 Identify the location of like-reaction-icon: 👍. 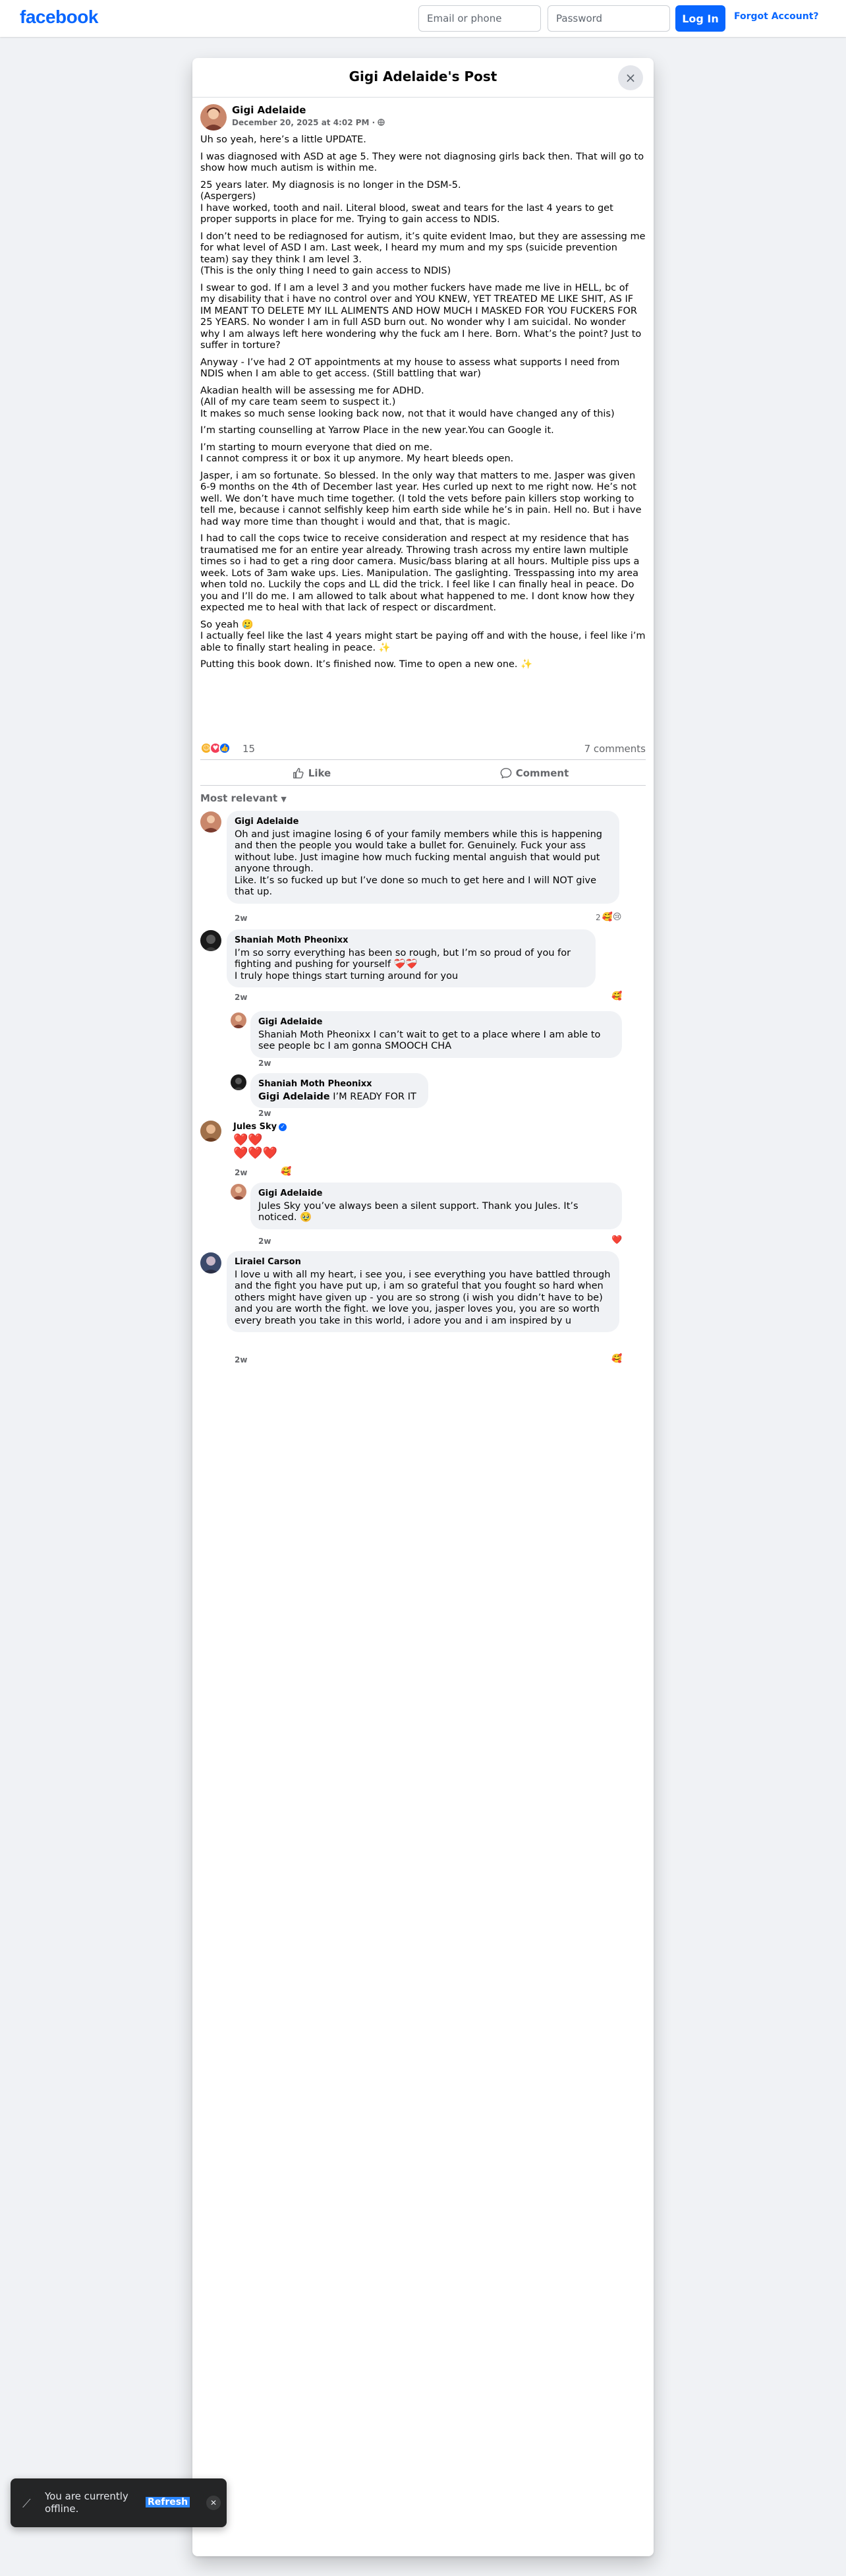
(225, 748).